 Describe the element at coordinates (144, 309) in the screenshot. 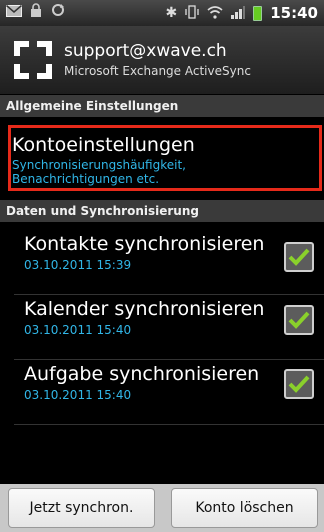

I see `sync-item-label: Kalender synchronisieren` at that location.